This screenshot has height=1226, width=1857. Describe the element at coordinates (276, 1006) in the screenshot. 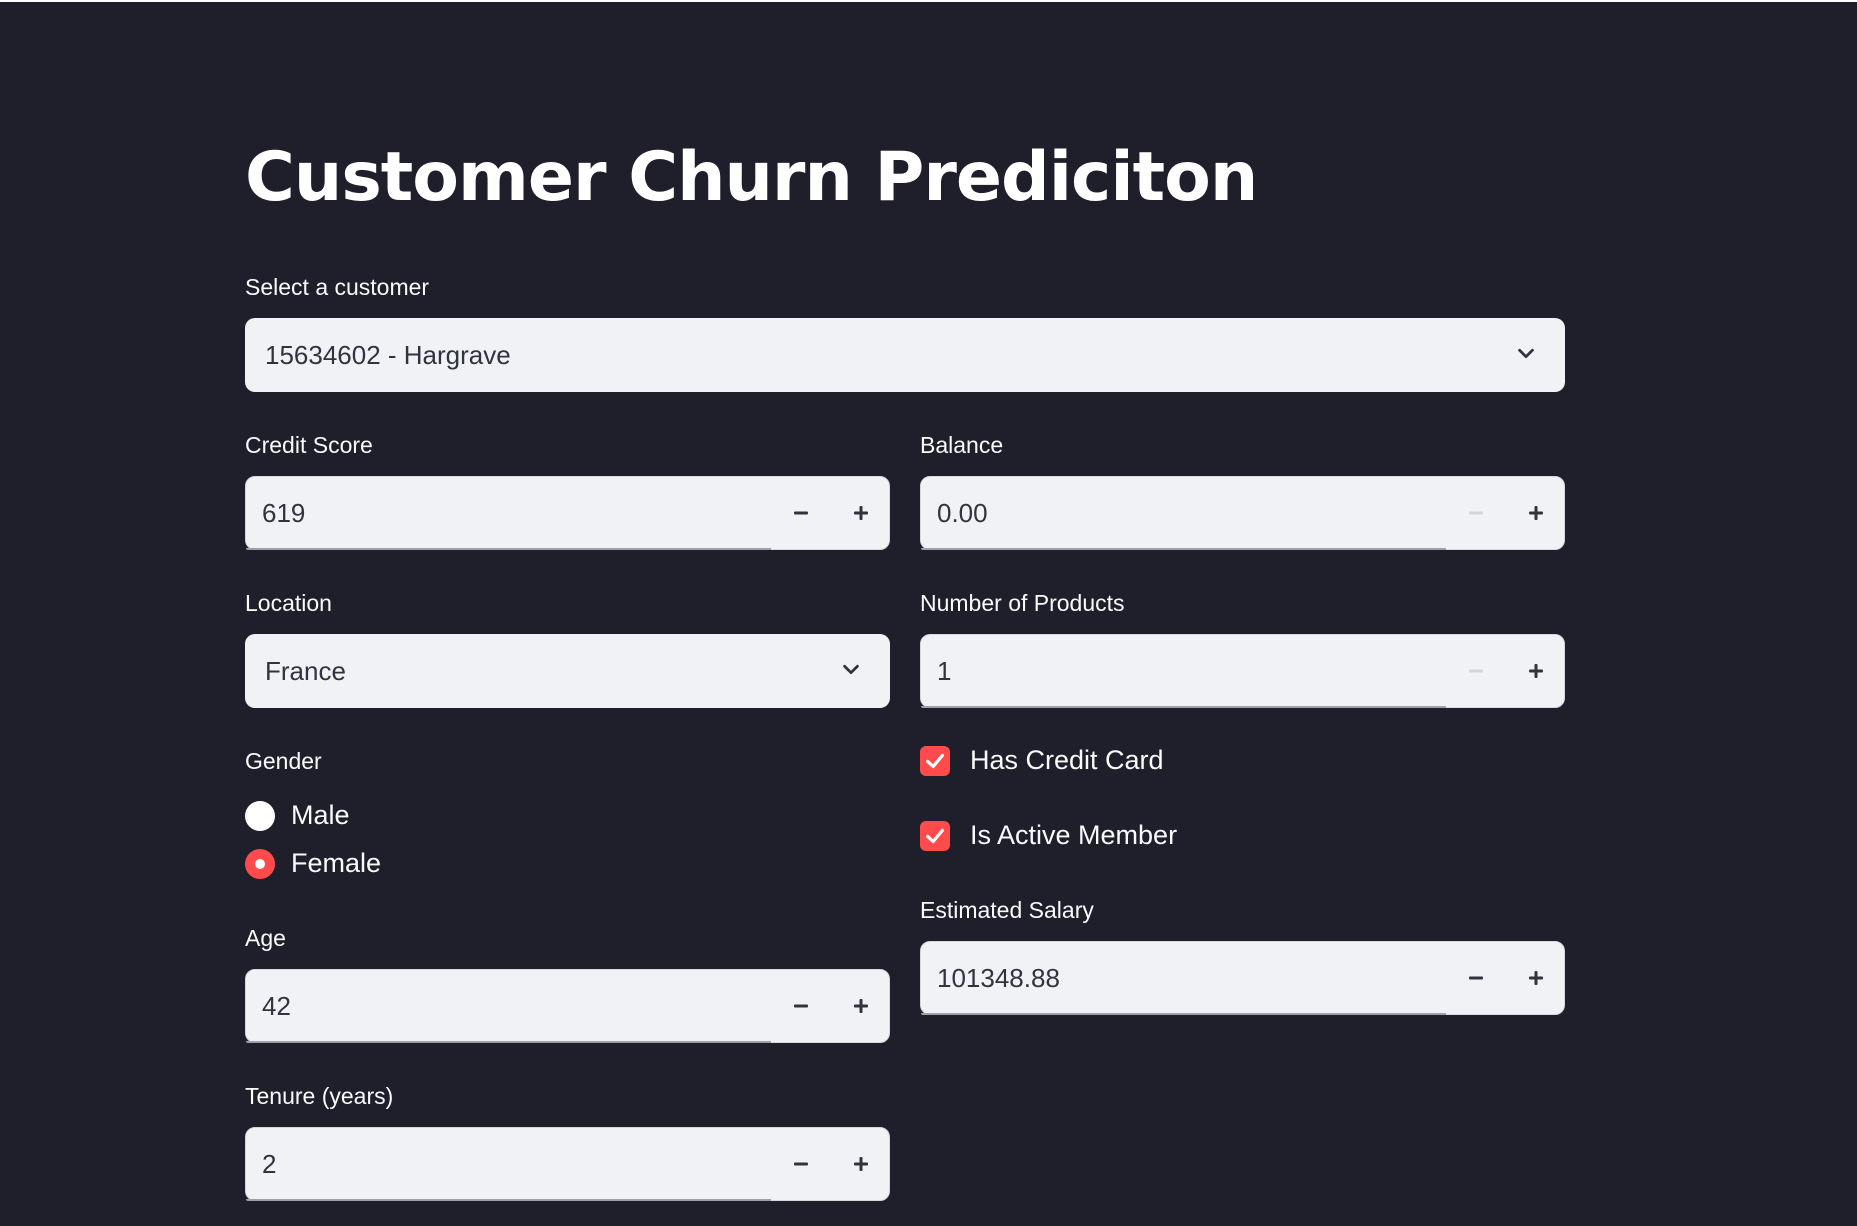

I see `age-value: 42` at that location.